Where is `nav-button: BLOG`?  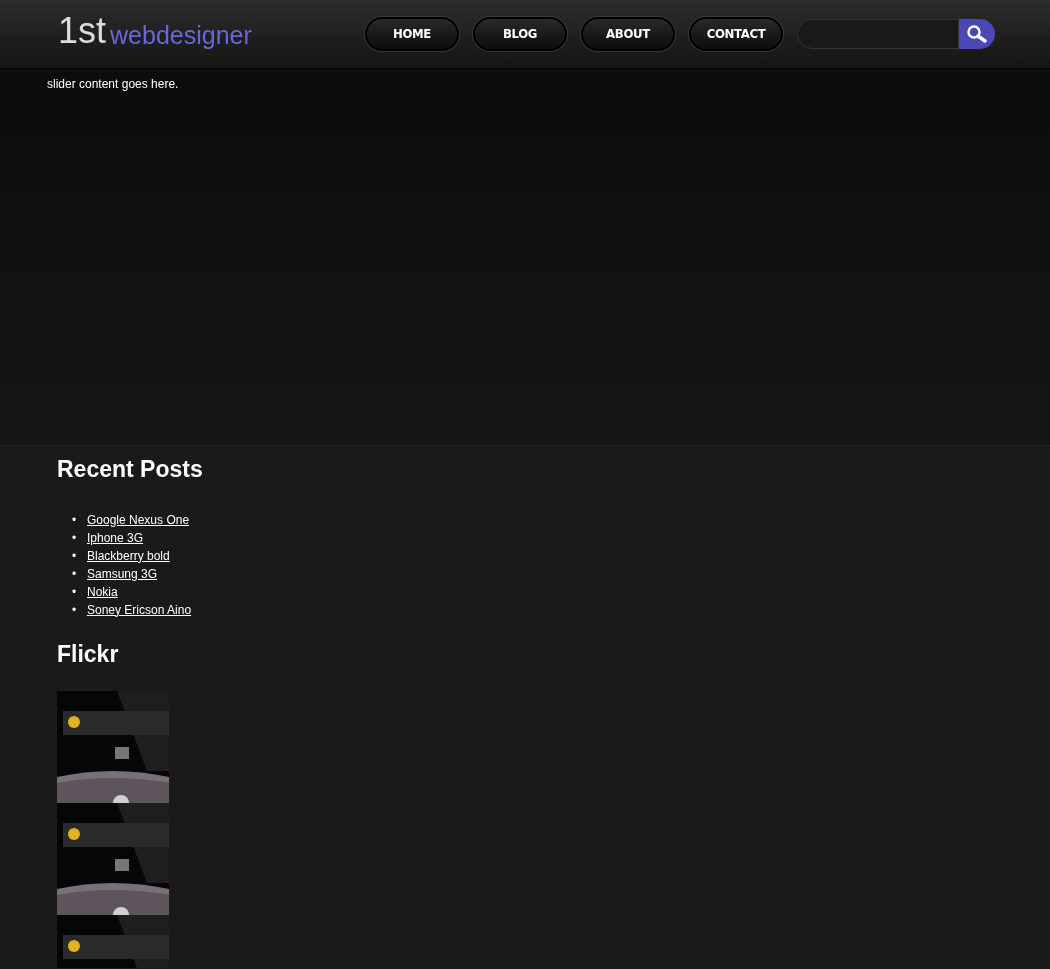 nav-button: BLOG is located at coordinates (520, 34).